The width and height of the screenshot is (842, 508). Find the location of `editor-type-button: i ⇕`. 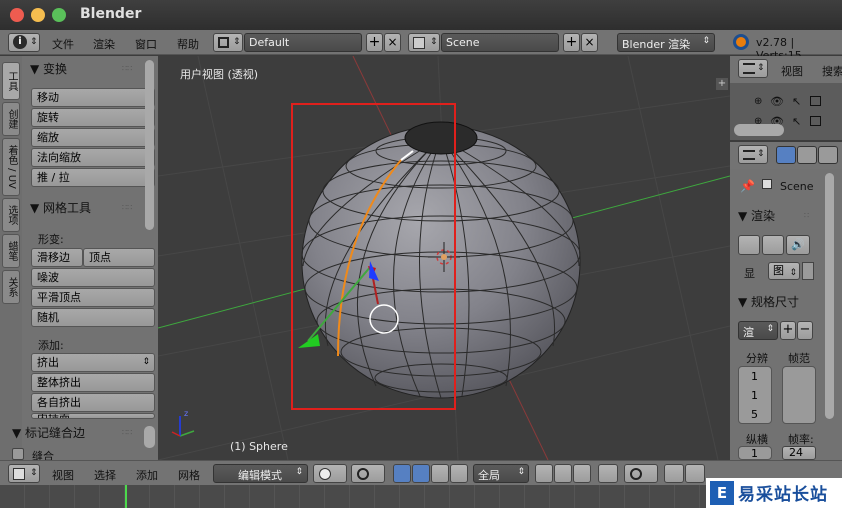

editor-type-button: i ⇕ is located at coordinates (24, 42).